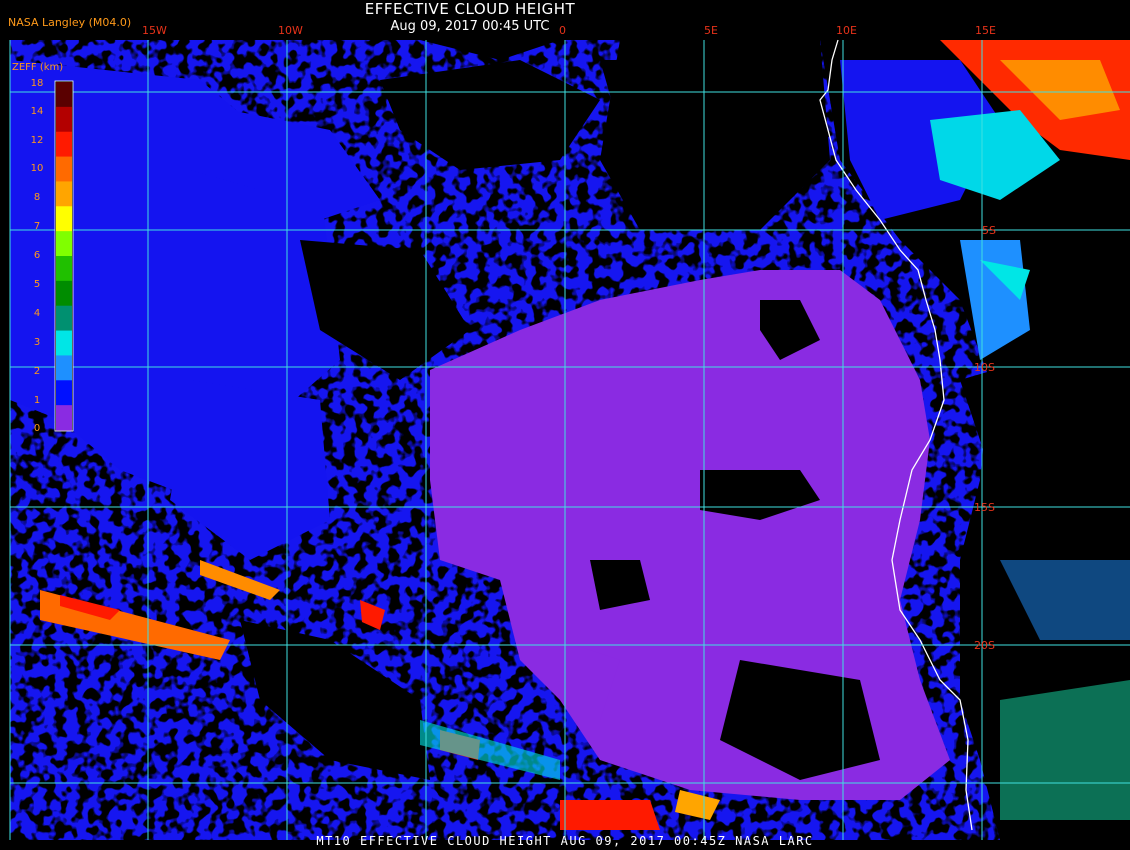 The height and width of the screenshot is (850, 1130). Describe the element at coordinates (37, 428) in the screenshot. I see `colorbar-tick: 0` at that location.